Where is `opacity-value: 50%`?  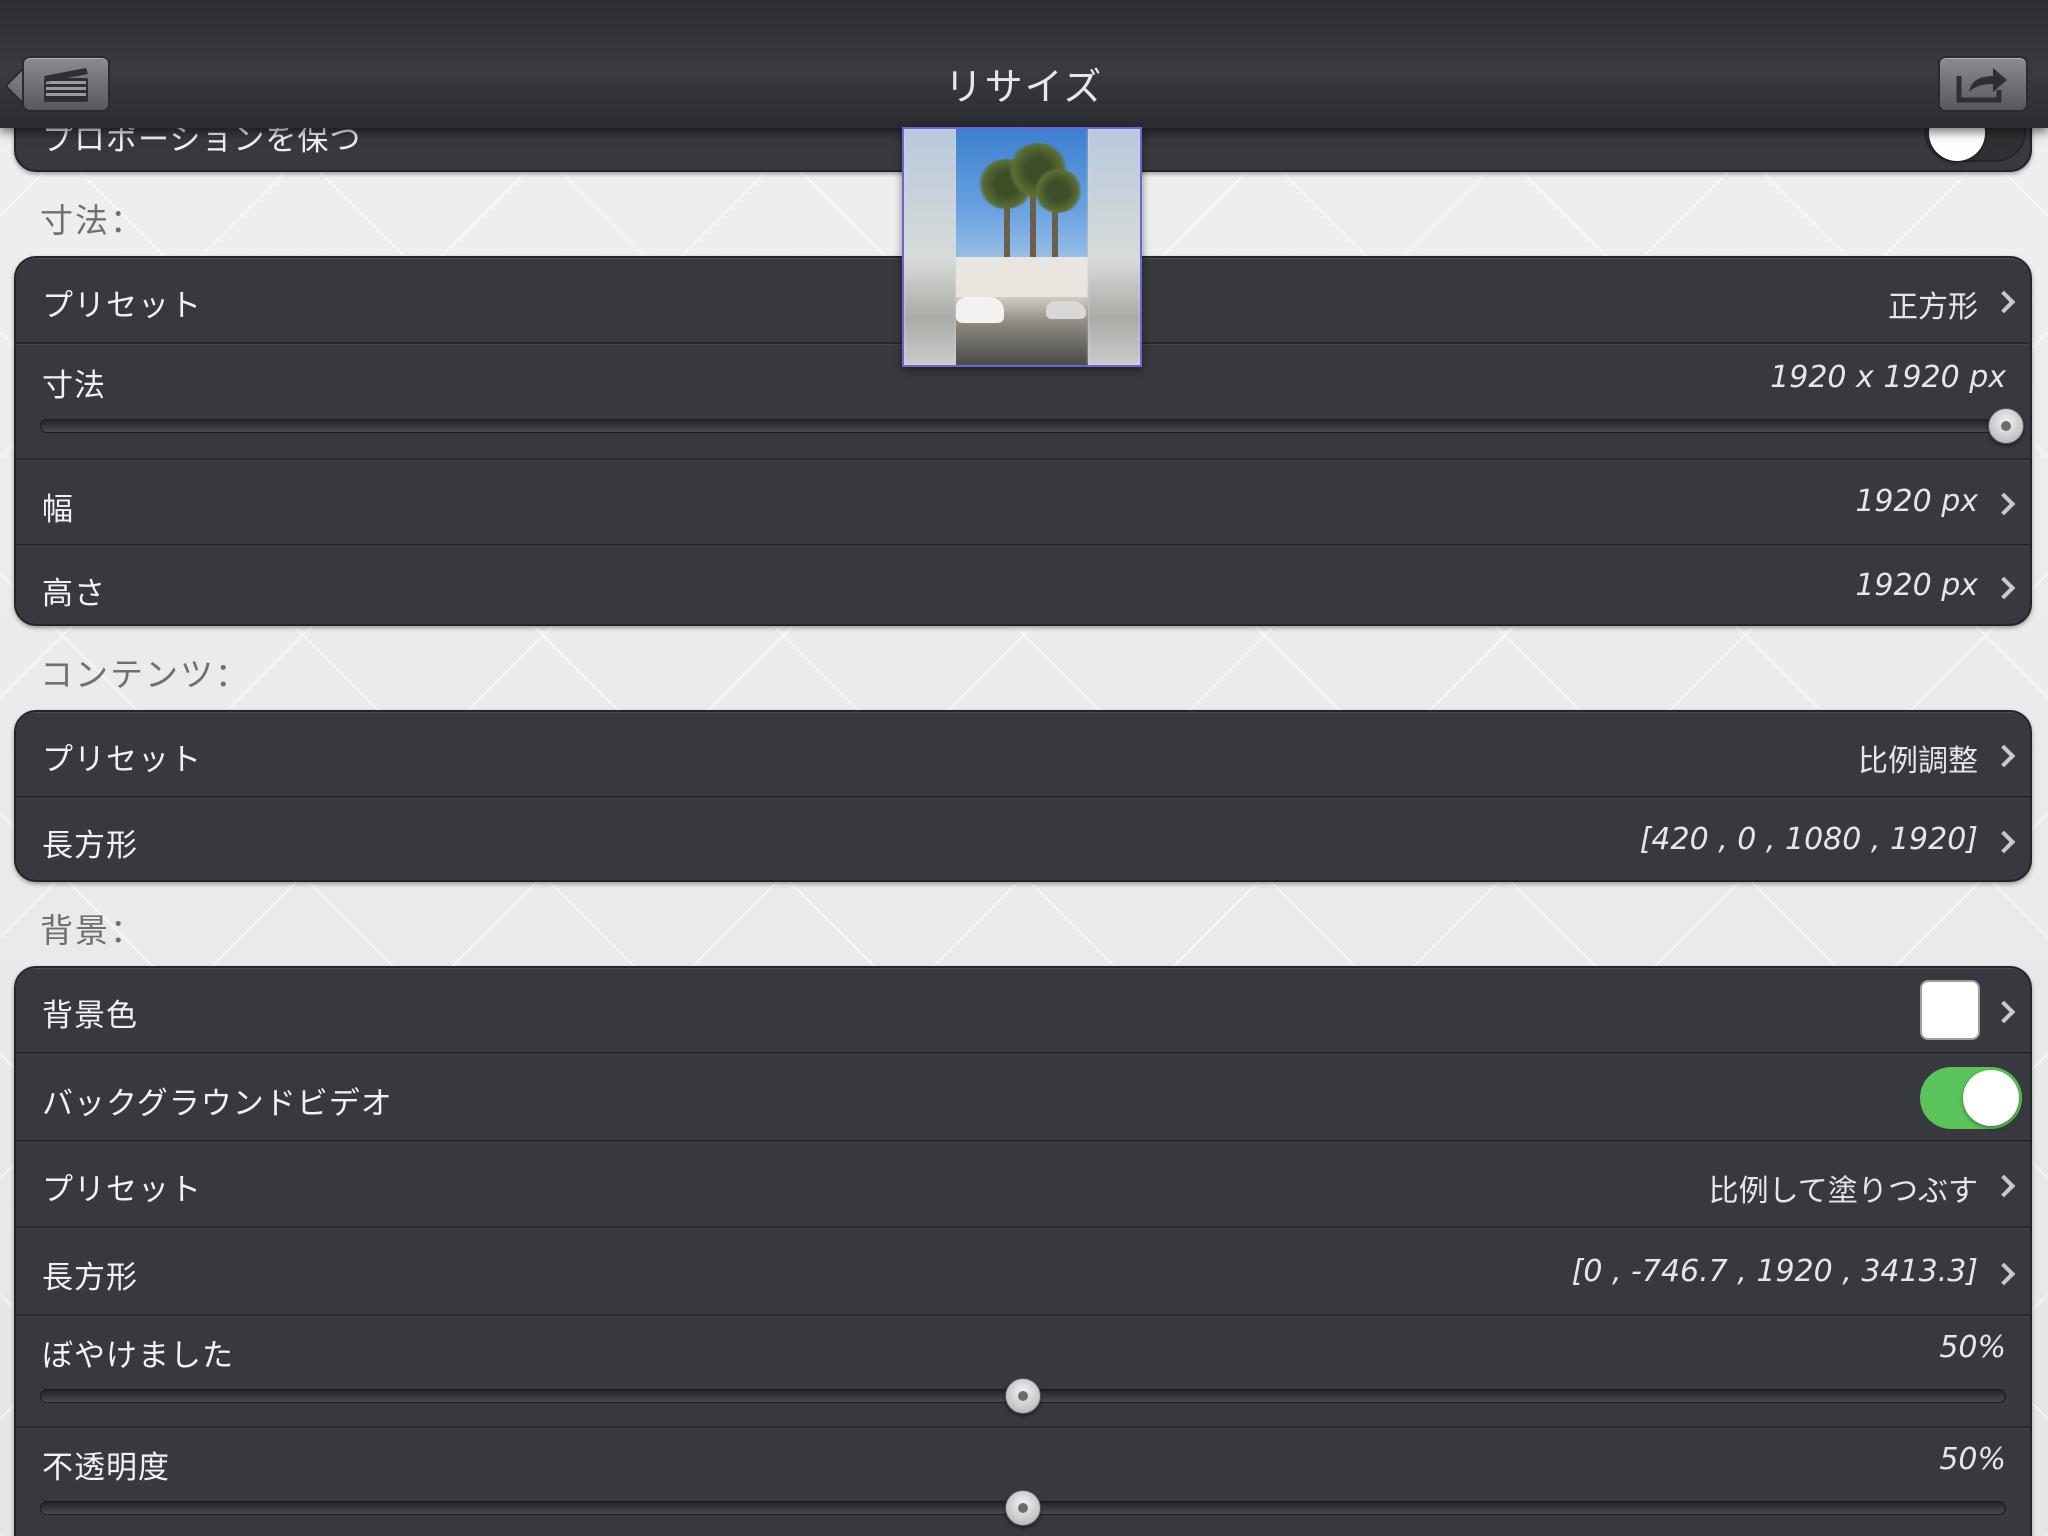 opacity-value: 50% is located at coordinates (1972, 1459).